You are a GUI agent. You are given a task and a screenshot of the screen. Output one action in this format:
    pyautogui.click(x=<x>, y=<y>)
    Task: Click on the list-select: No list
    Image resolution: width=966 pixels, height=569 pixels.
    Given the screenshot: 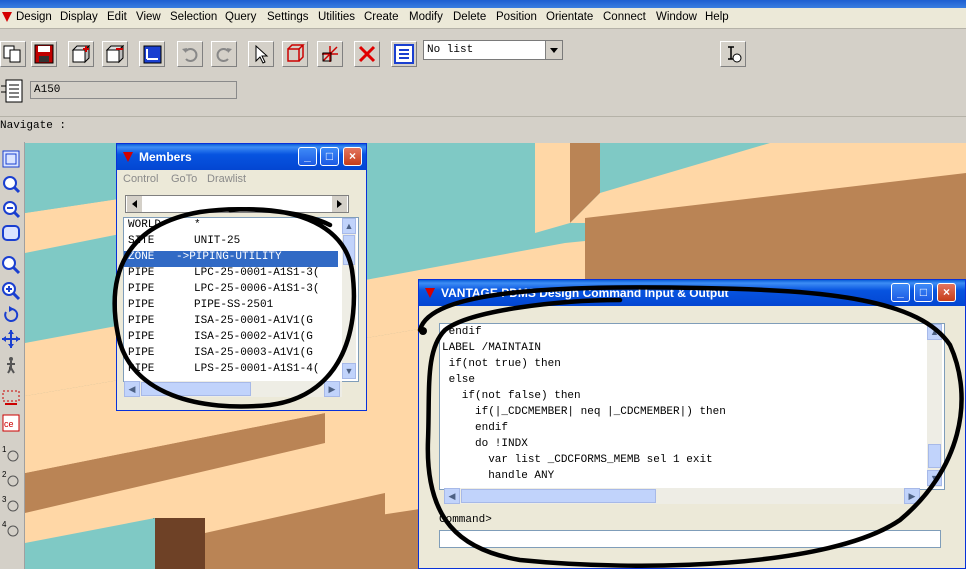 What is the action you would take?
    pyautogui.click(x=493, y=50)
    